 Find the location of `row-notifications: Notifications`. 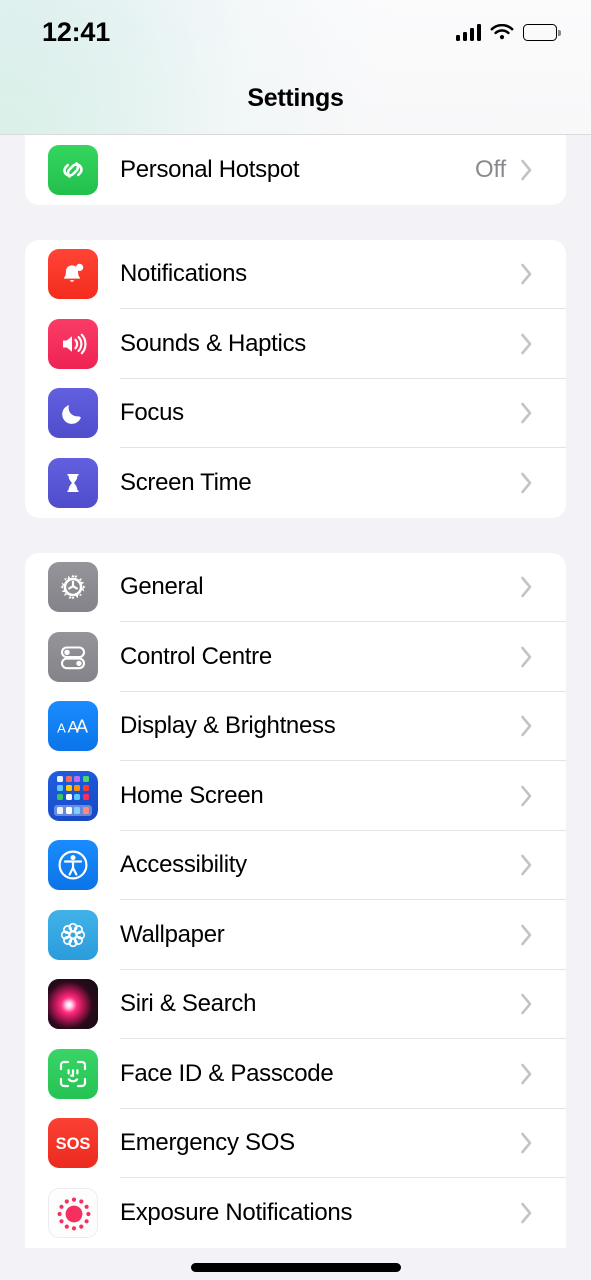

row-notifications: Notifications is located at coordinates (295, 274).